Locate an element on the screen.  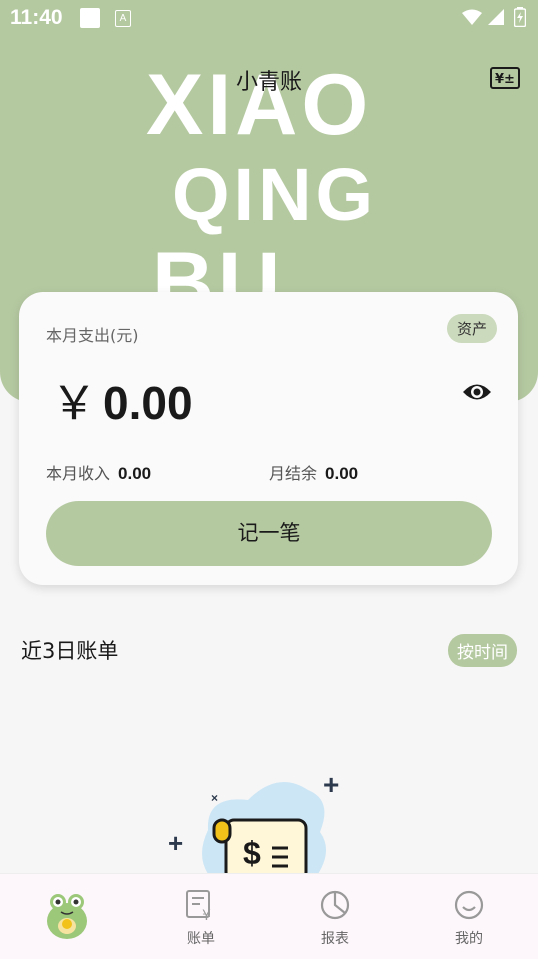
amount-value: 0.00 is located at coordinates (148, 403).